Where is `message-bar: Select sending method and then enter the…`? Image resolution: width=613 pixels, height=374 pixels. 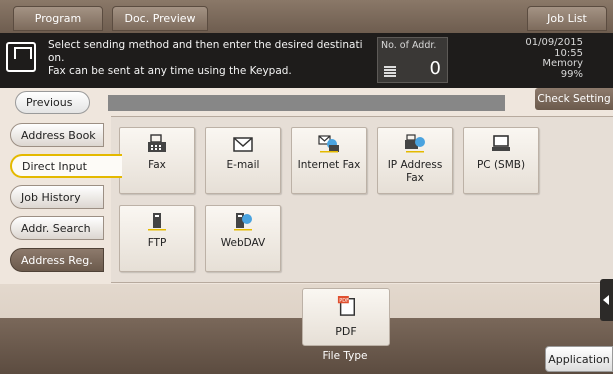 message-bar: Select sending method and then enter the… is located at coordinates (306, 60).